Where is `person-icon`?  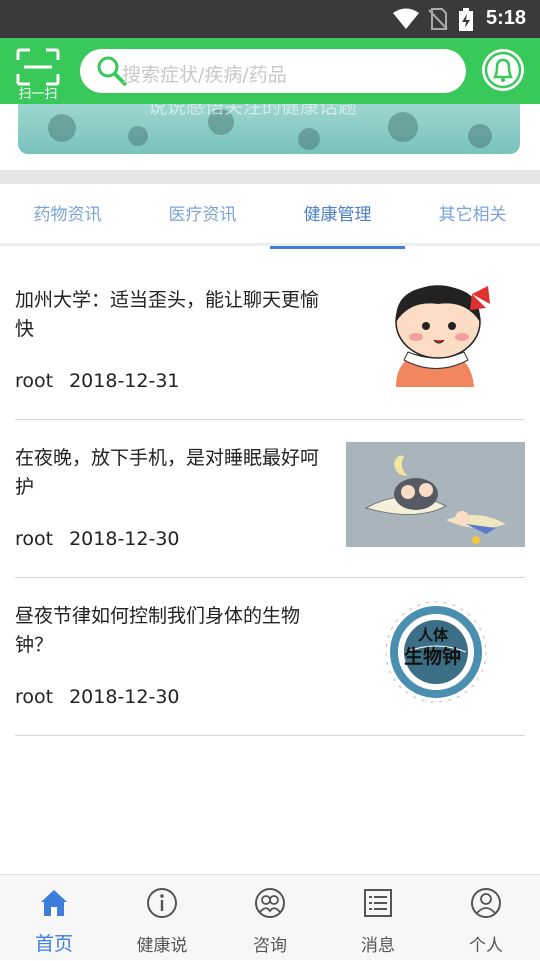 person-icon is located at coordinates (486, 903).